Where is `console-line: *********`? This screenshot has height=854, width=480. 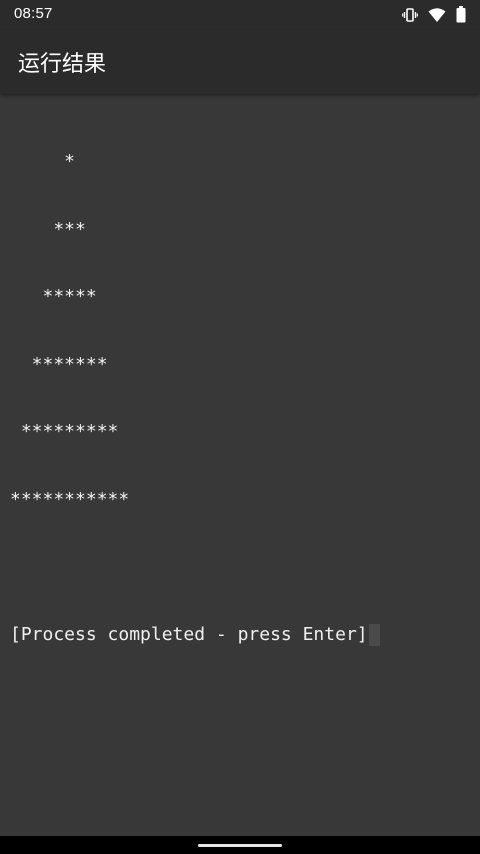
console-line: ********* is located at coordinates (64, 431).